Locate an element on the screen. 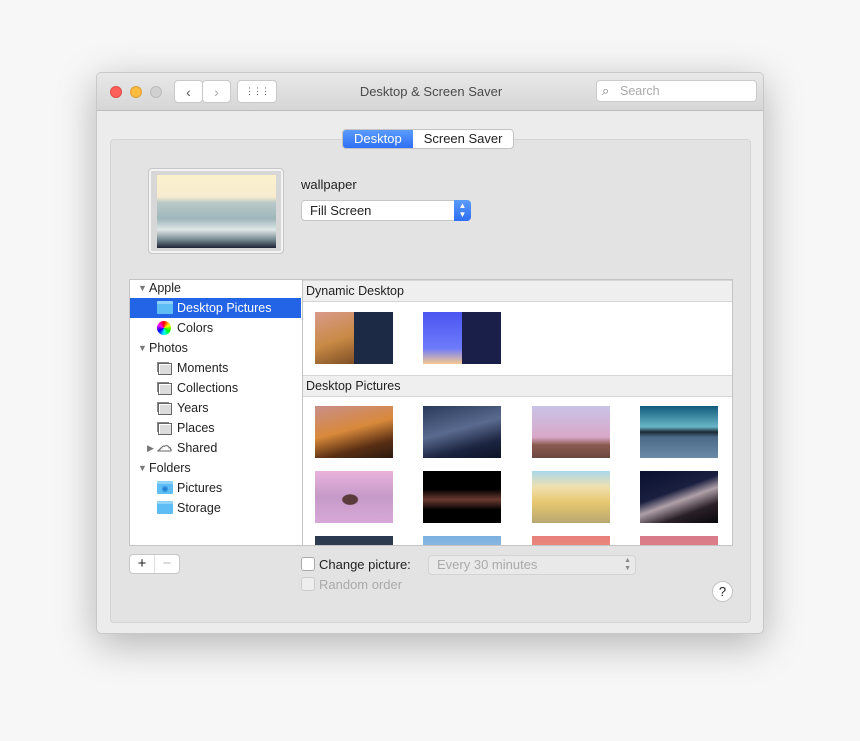 The height and width of the screenshot is (741, 860). remove-folder-button: − is located at coordinates (167, 564).